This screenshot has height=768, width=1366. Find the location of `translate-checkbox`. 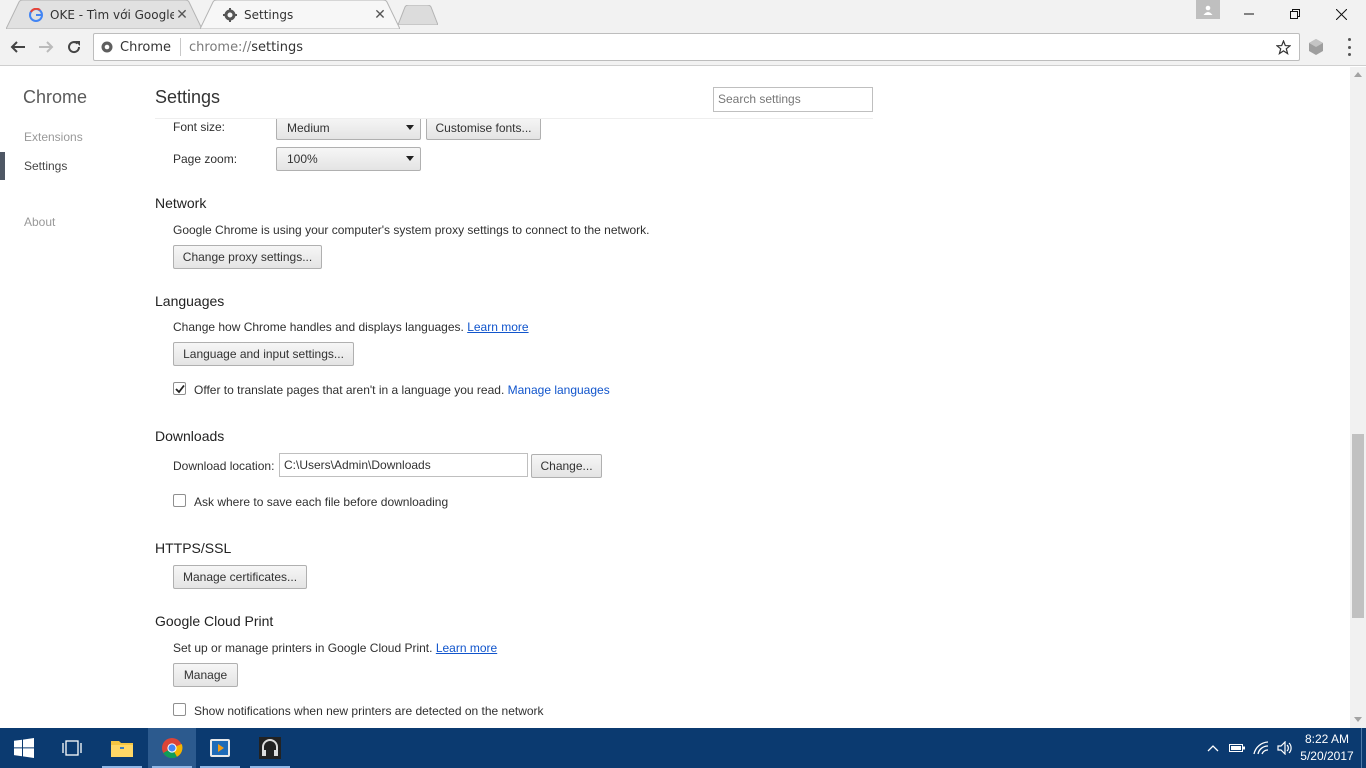

translate-checkbox is located at coordinates (179, 388).